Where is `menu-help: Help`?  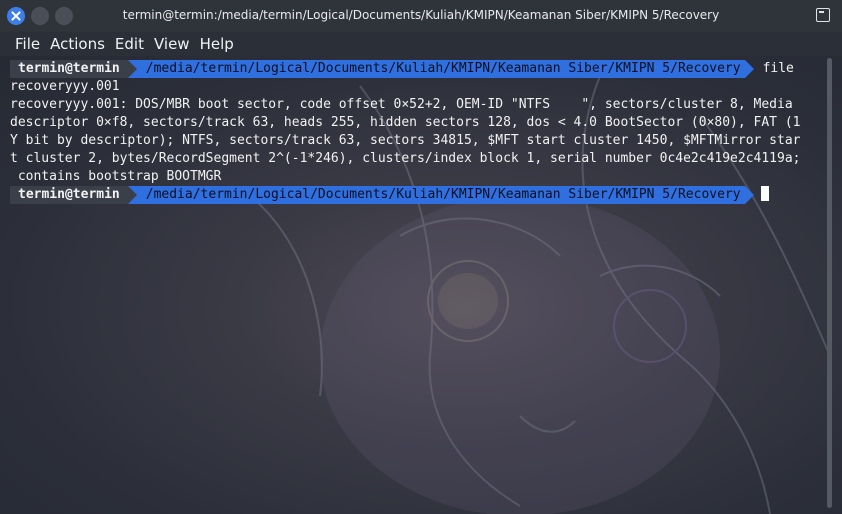 menu-help: Help is located at coordinates (220, 44).